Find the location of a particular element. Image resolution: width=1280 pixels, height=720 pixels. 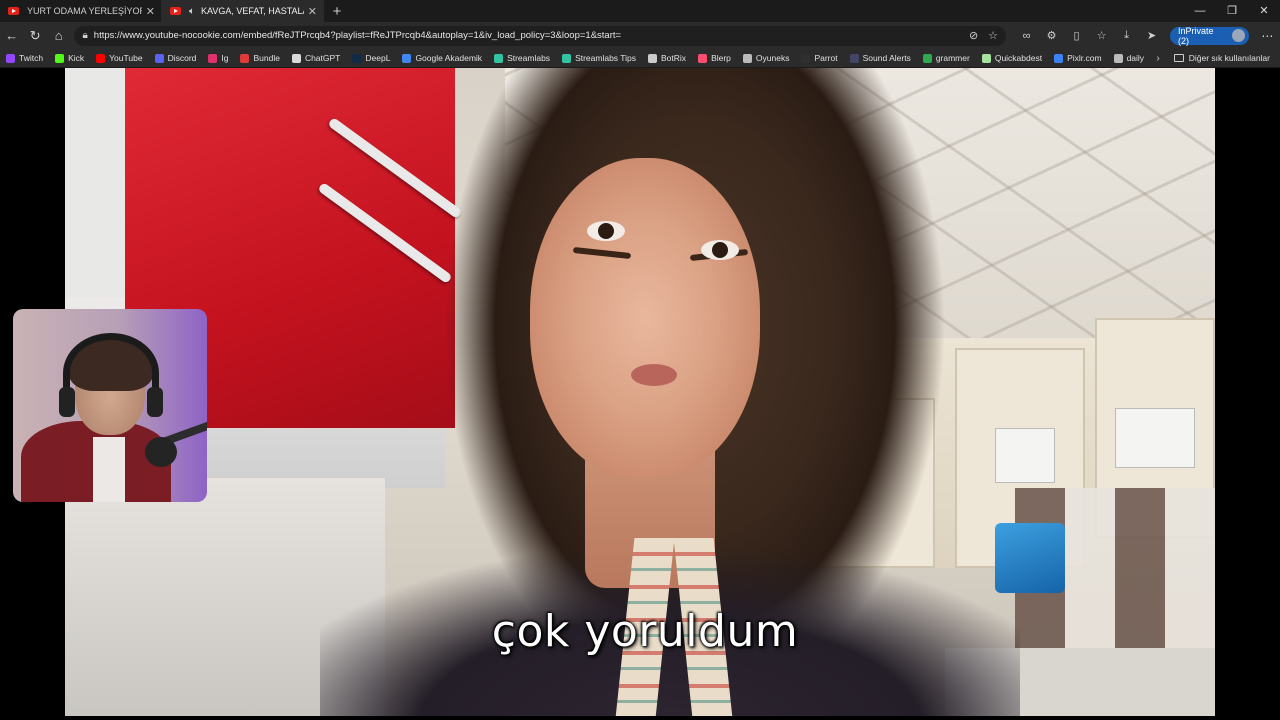

window-controls: — ❐ ✕ is located at coordinates (1232, 11).